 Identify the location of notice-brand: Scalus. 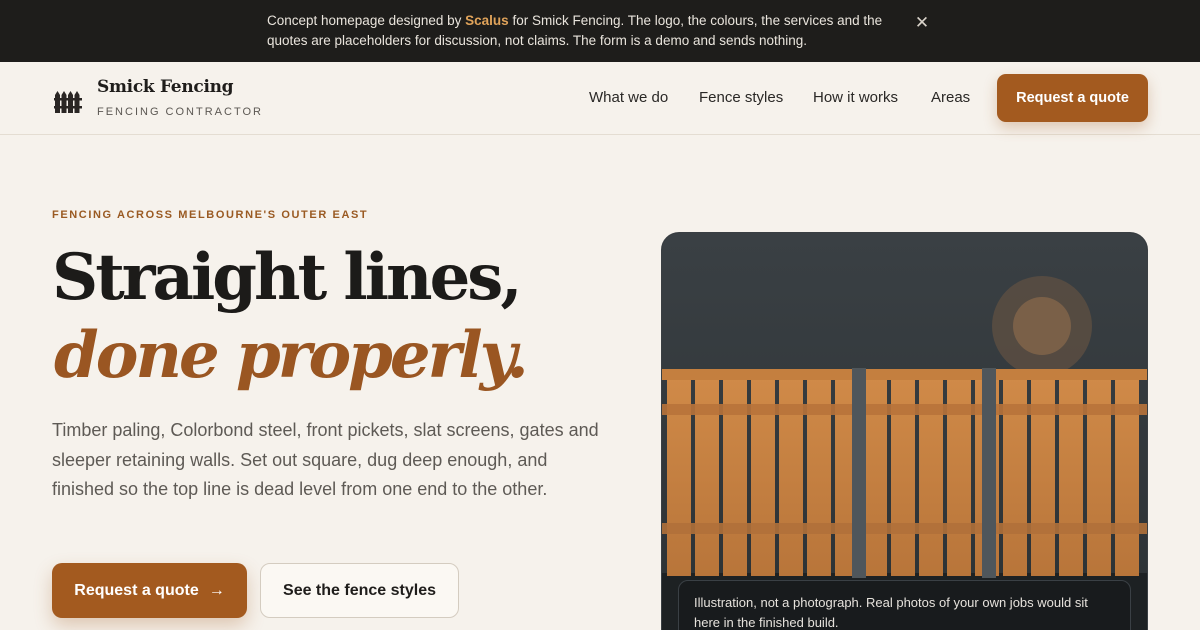
(487, 20).